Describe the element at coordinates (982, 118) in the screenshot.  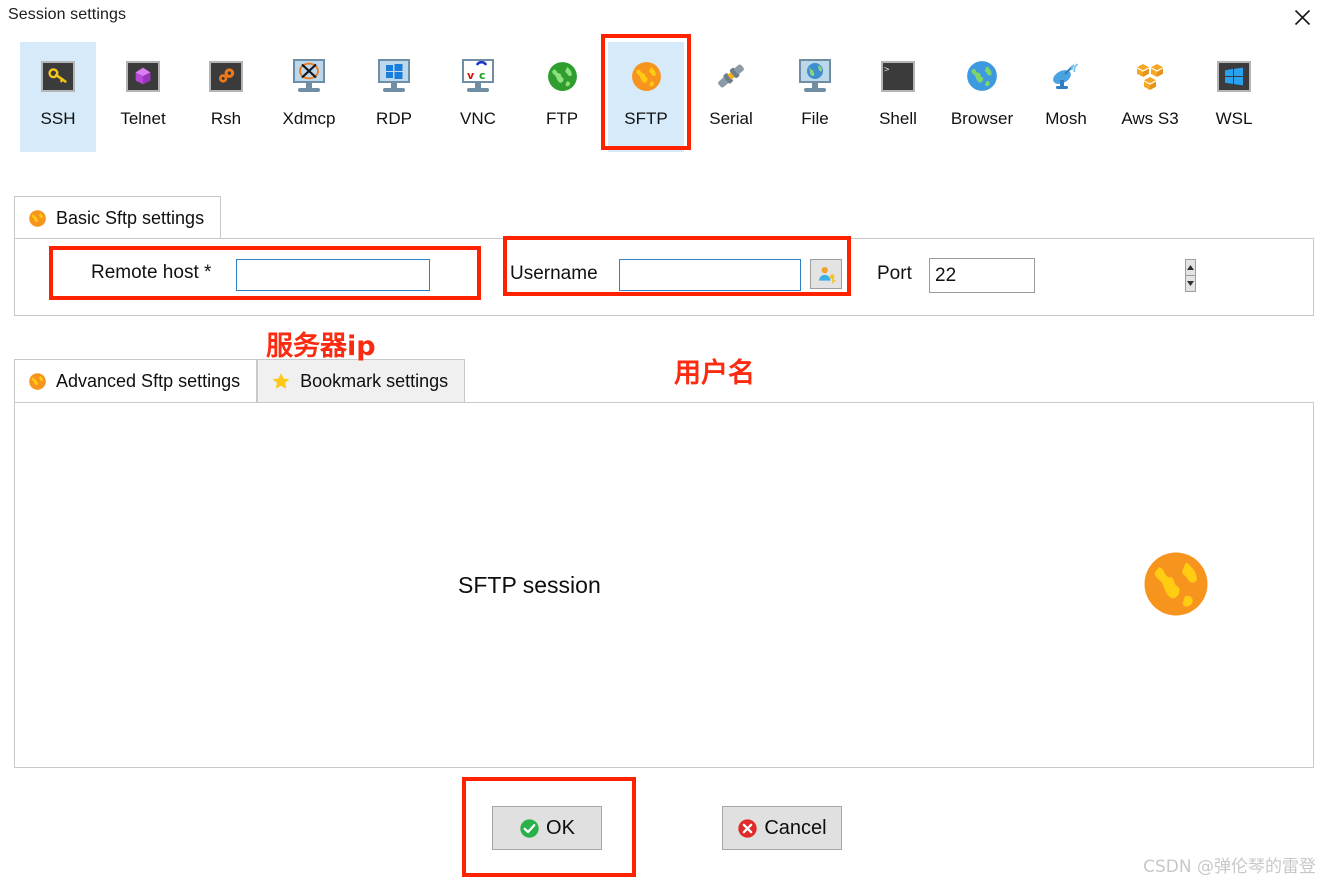
I see `session-type-label: Browser` at that location.